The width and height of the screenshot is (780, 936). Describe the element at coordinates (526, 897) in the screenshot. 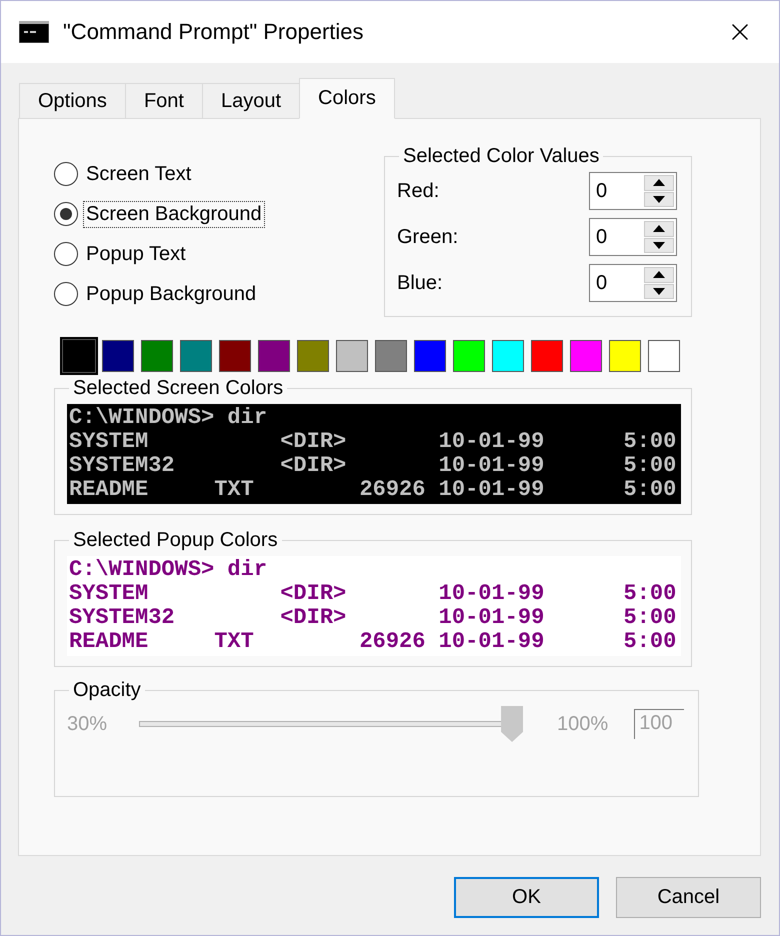

I see `dialog-button: OK` at that location.